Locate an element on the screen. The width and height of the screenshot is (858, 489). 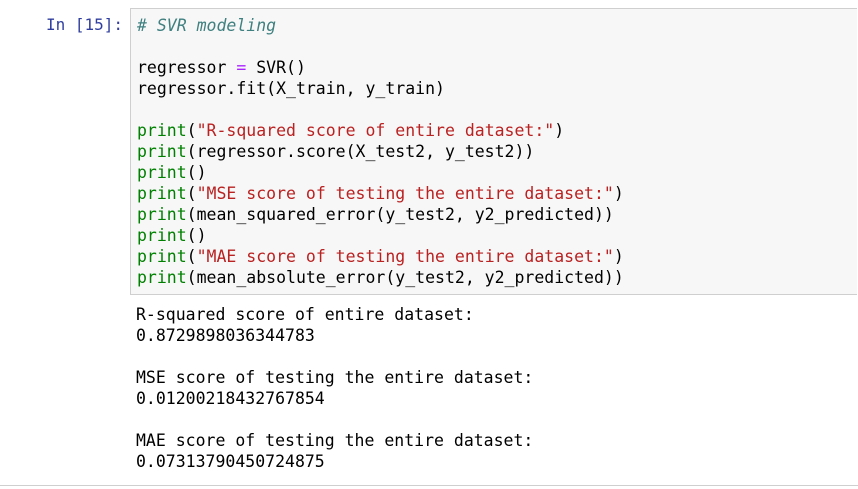
code-line-fit: regressor.fit(X_train, y_train) is located at coordinates (291, 88).